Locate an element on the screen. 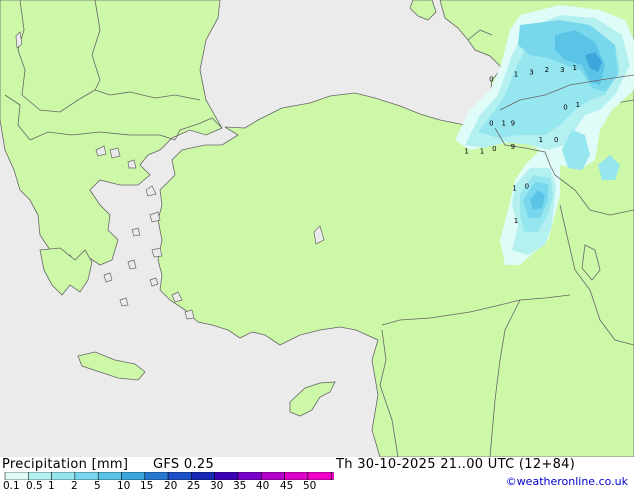 The image size is (634, 492). legend-label: 1 is located at coordinates (51, 486).